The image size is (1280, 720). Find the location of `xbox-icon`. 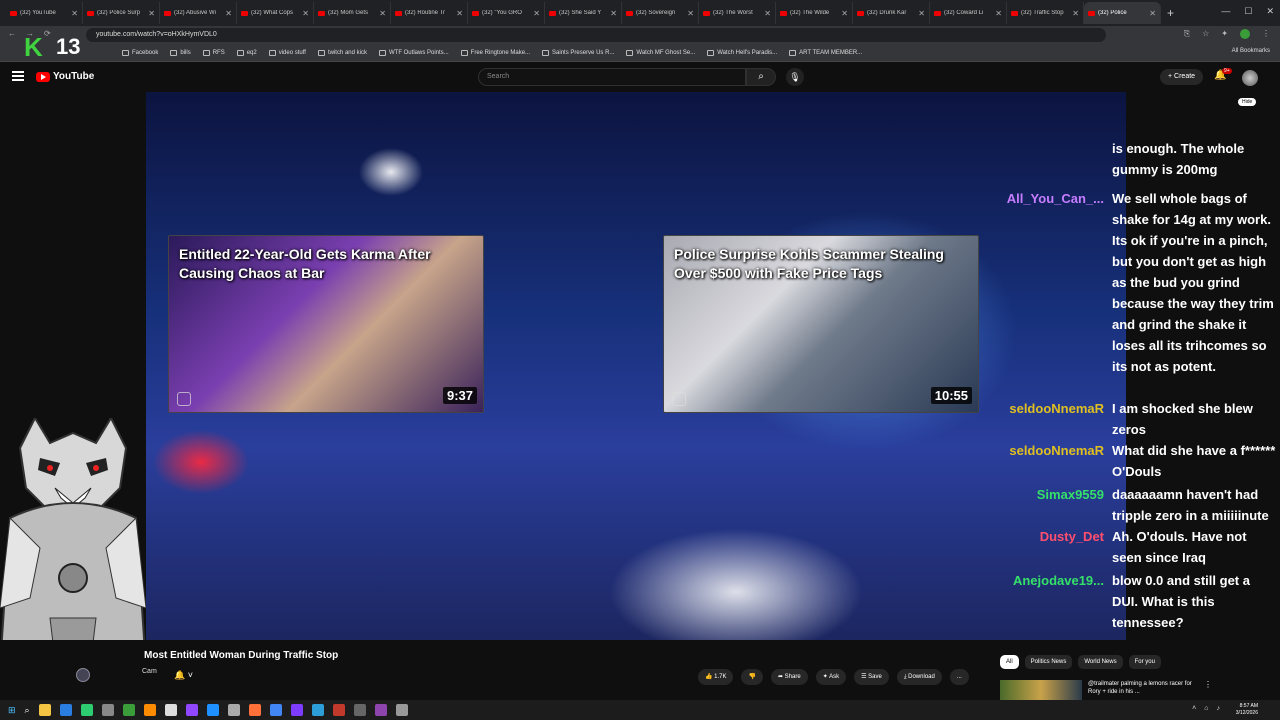

xbox-icon is located at coordinates (86, 710).